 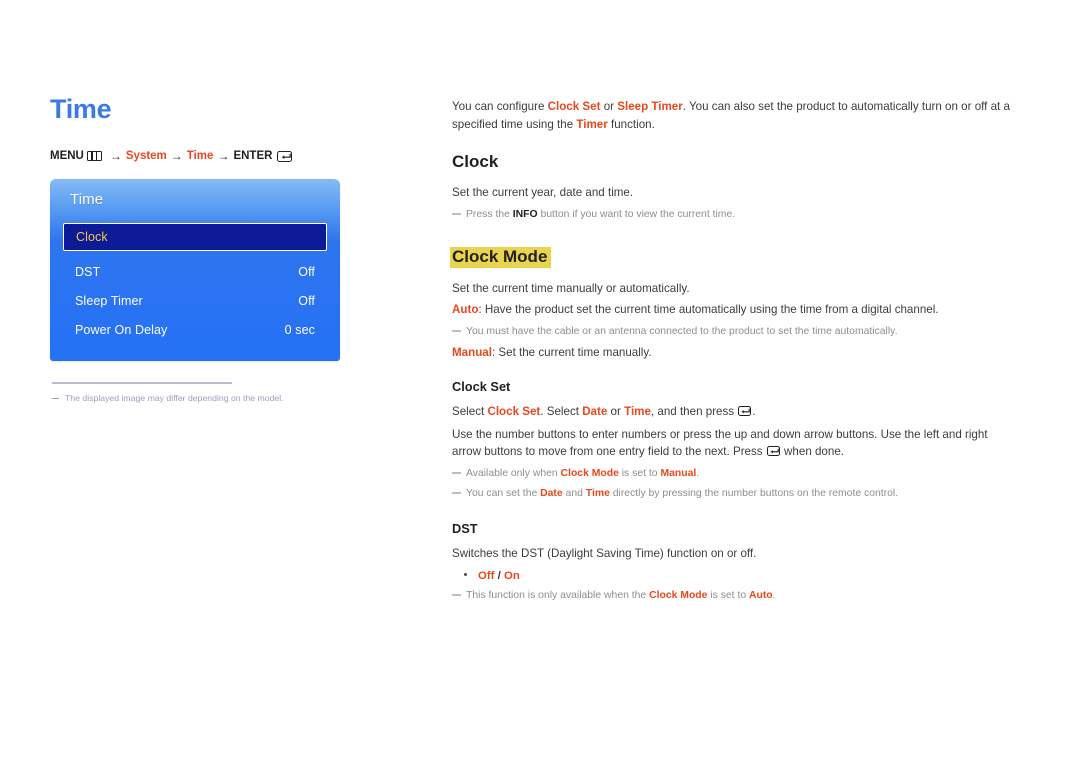 What do you see at coordinates (678, 595) in the screenshot?
I see `dst-note-clock-mode: Clock Mode` at bounding box center [678, 595].